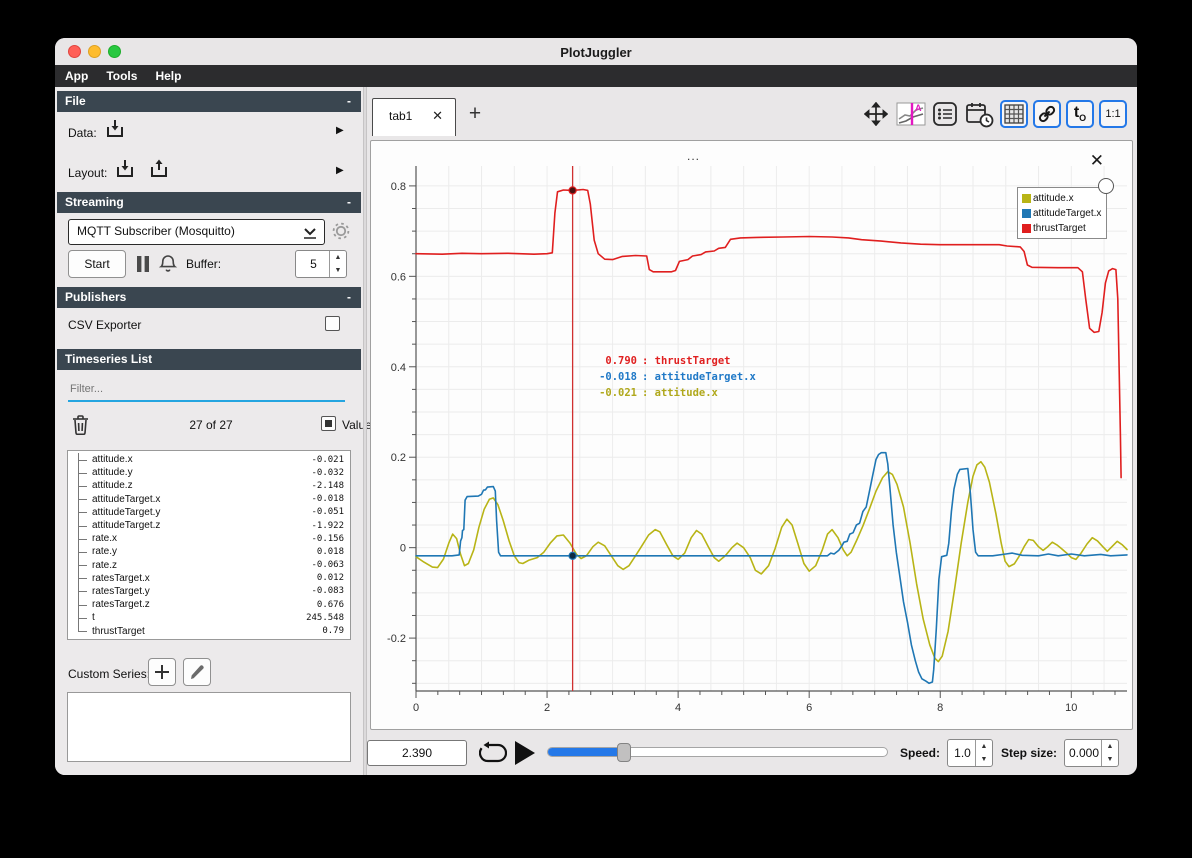 The height and width of the screenshot is (858, 1192). What do you see at coordinates (162, 672) in the screenshot?
I see `add-custom-series-button` at bounding box center [162, 672].